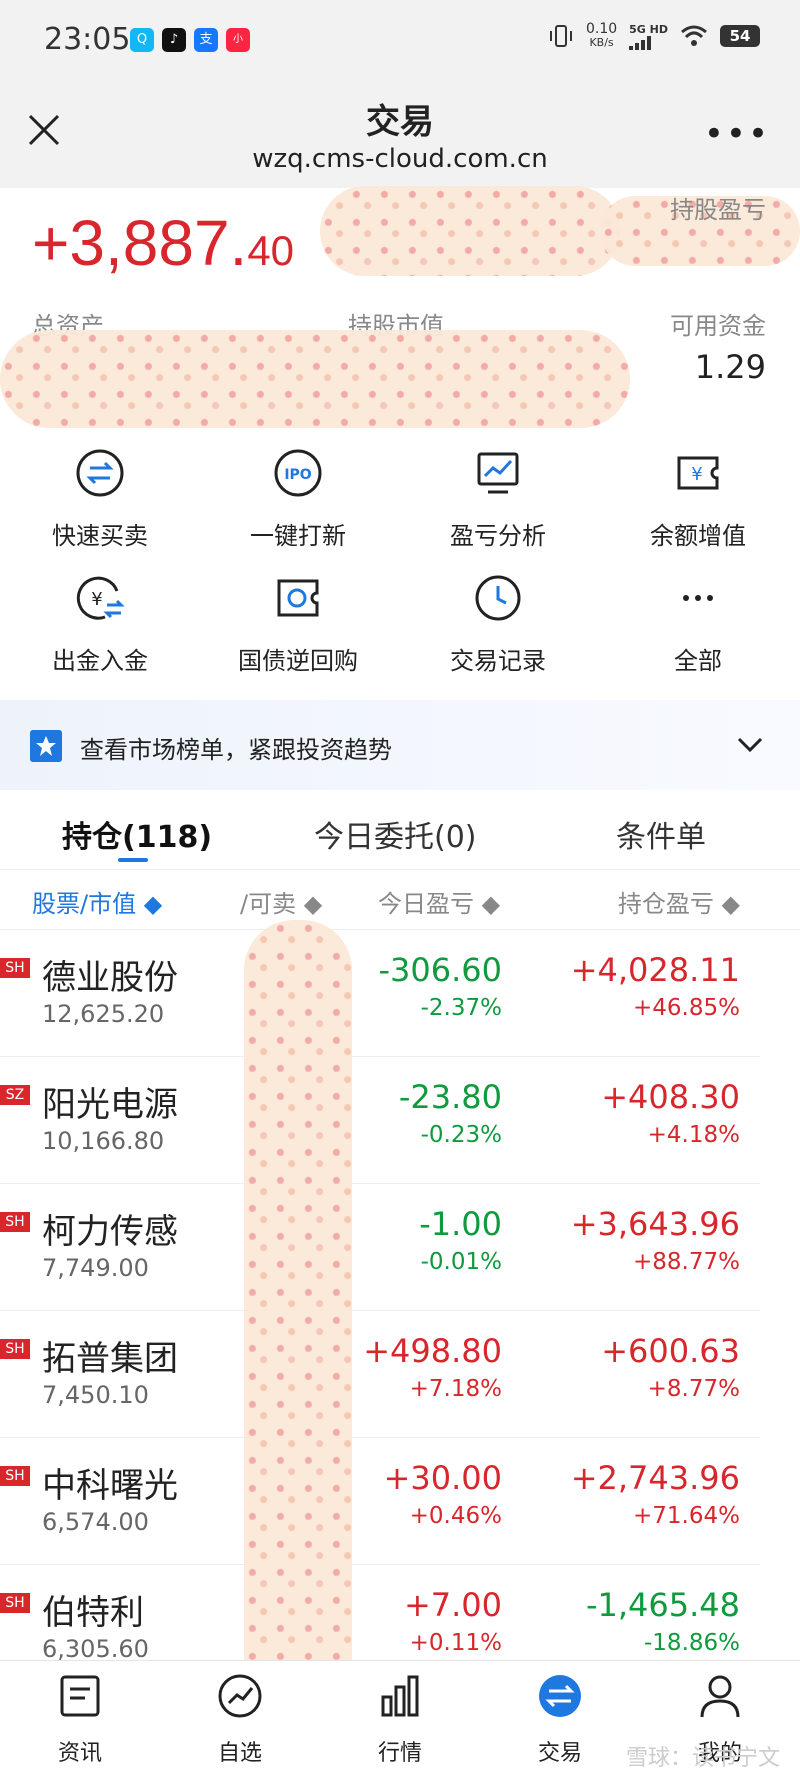  Describe the element at coordinates (730, 367) in the screenshot. I see `cash-value: 1.29` at that location.